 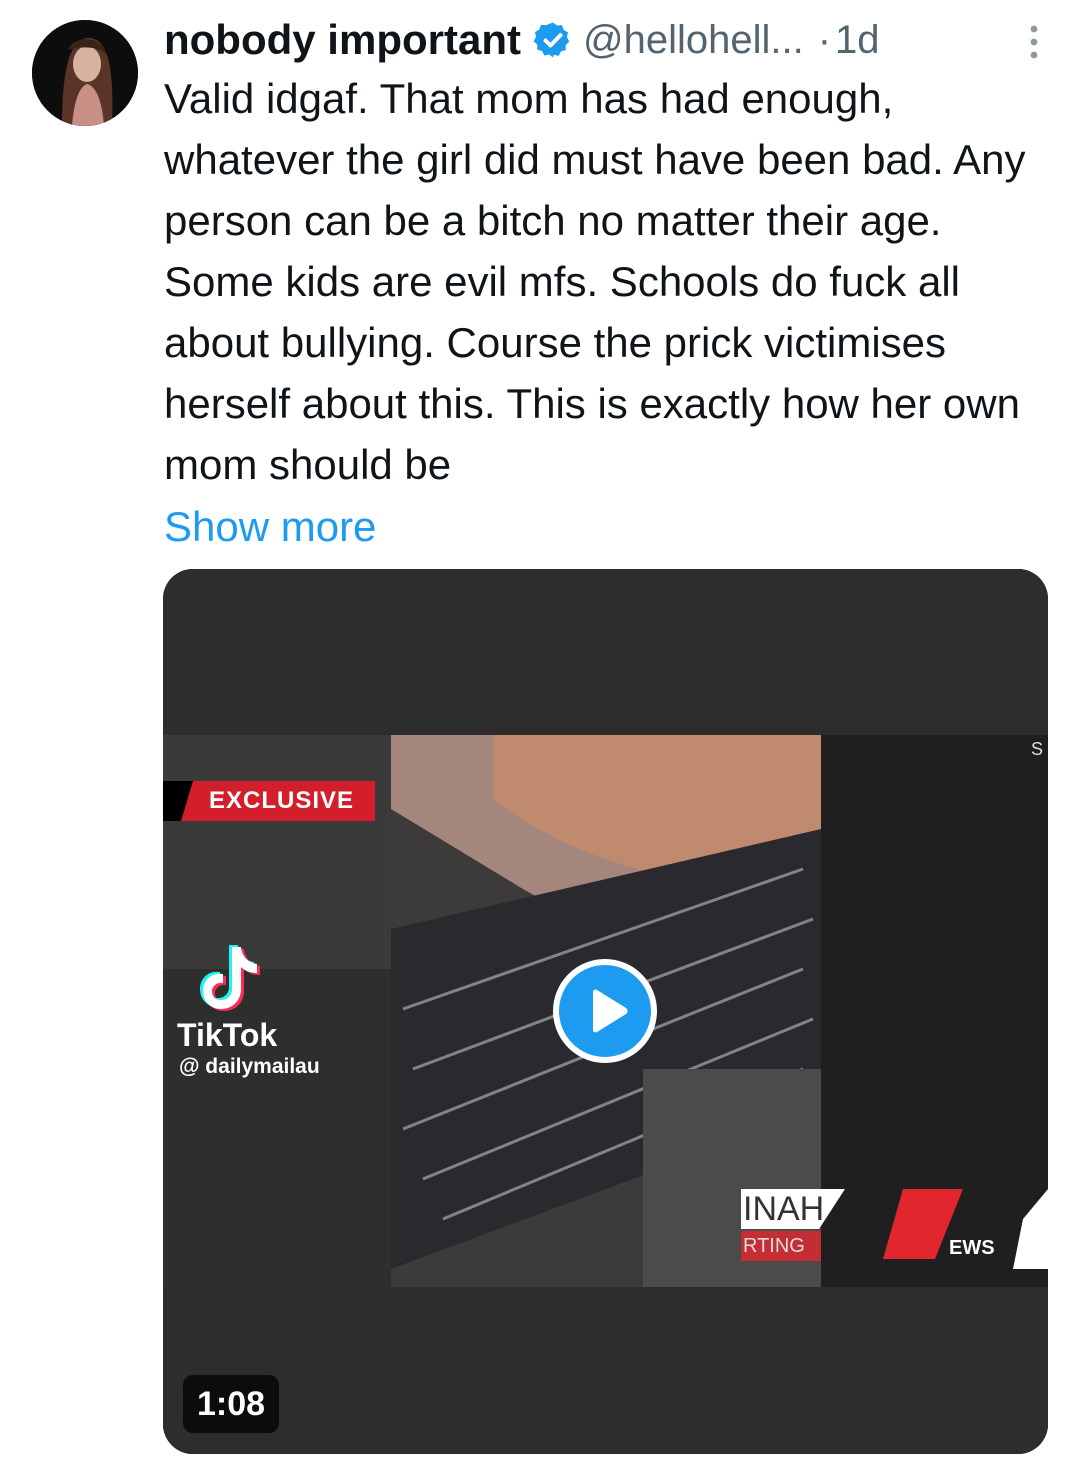 I want to click on corner-letter: S, so click(x=1037, y=749).